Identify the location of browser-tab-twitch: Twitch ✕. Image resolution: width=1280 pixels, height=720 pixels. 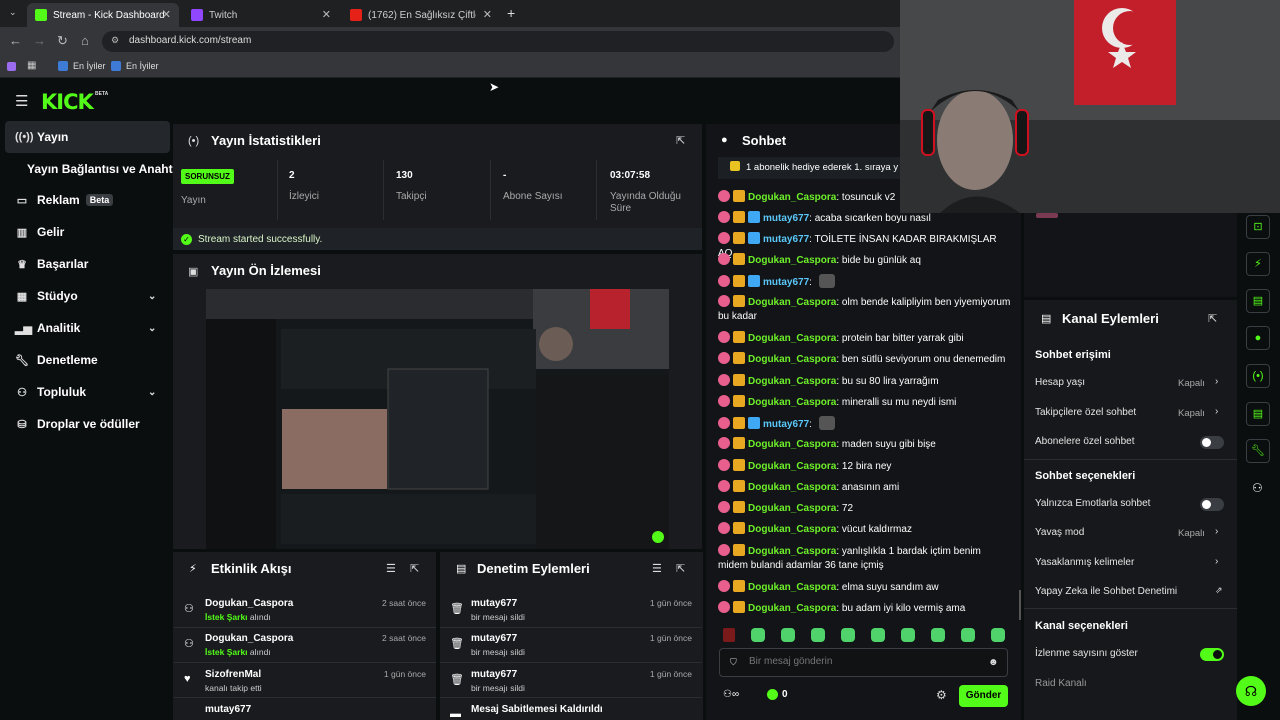
(261, 15).